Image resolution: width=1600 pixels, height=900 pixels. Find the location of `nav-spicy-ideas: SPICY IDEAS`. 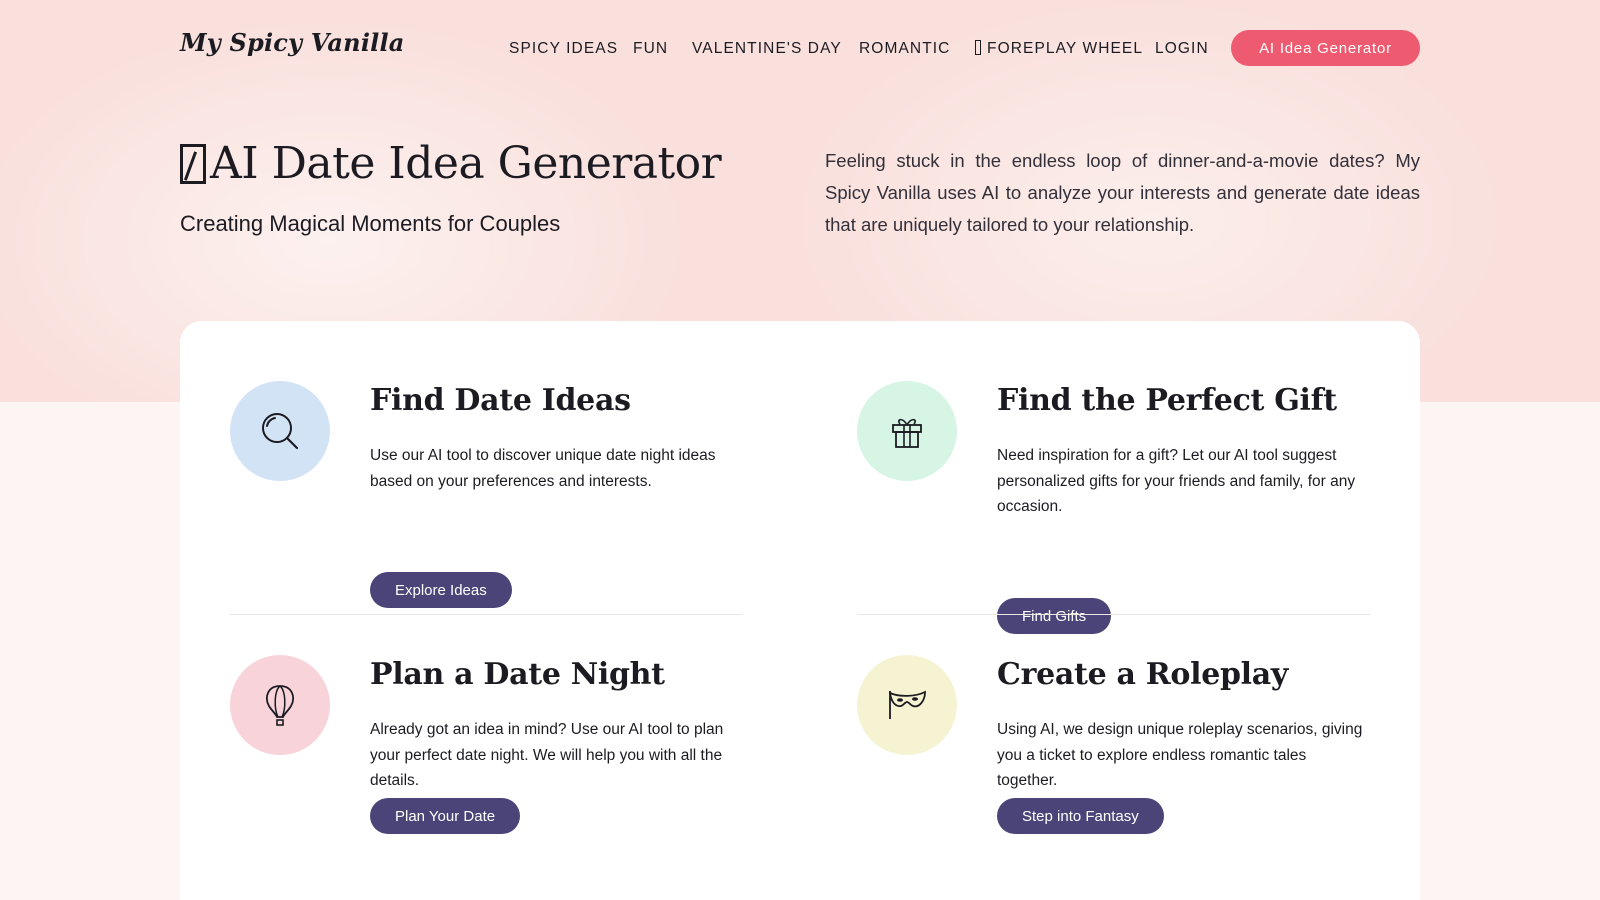

nav-spicy-ideas: SPICY IDEAS is located at coordinates (563, 49).